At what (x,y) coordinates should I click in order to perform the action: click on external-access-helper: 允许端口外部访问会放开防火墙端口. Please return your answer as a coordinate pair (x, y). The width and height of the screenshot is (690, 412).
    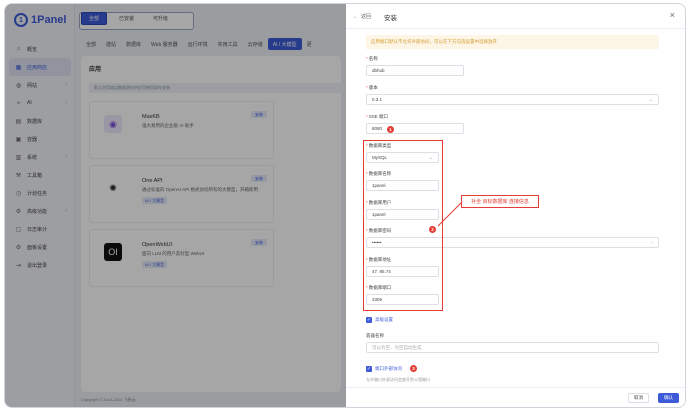
    Looking at the image, I should click on (398, 379).